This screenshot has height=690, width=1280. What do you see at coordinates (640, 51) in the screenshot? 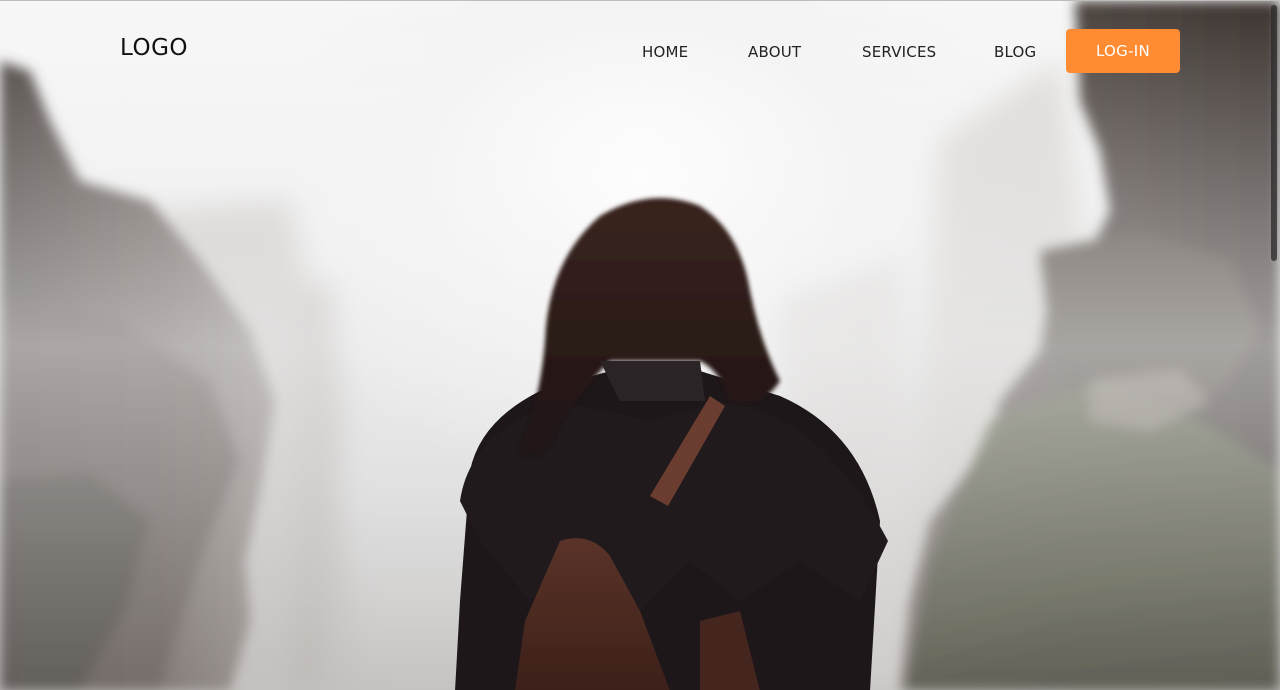
I see `top-navbar: LOGO HOME ABOUT SERVICES BLOG LOG-IN` at bounding box center [640, 51].